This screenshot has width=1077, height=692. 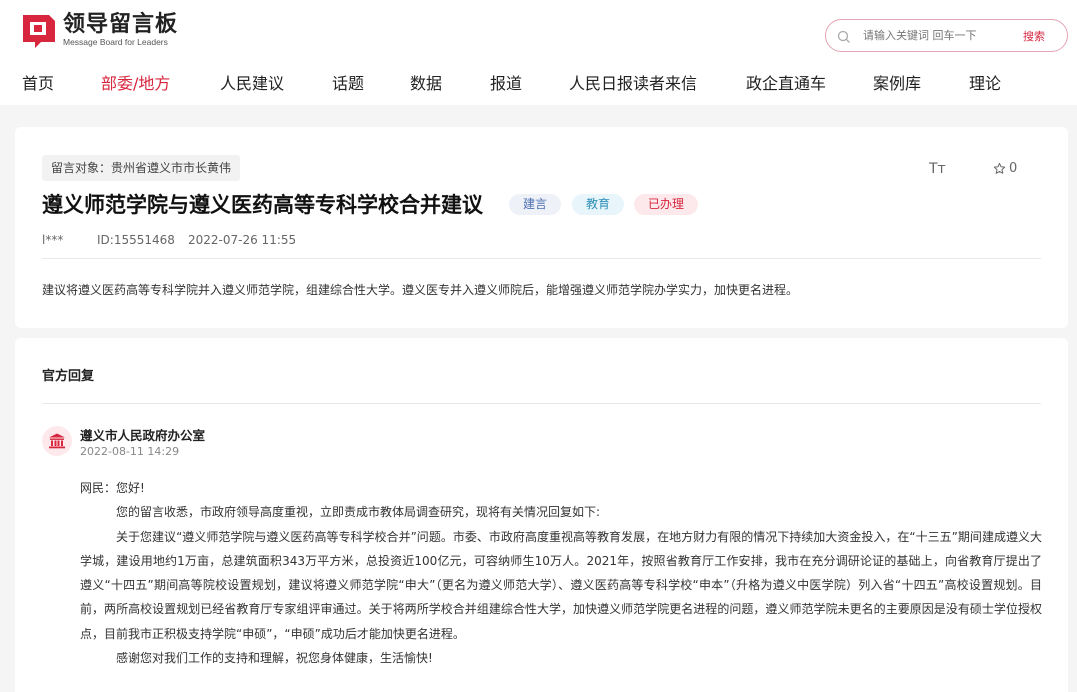 I want to click on message-user: l***, so click(x=53, y=240).